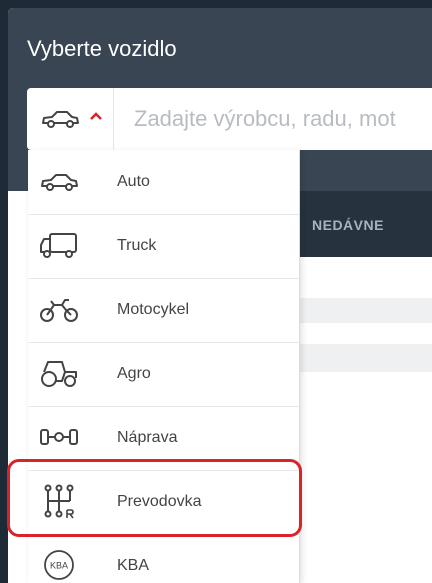  I want to click on vehicle-type-label: Agro, so click(134, 373).